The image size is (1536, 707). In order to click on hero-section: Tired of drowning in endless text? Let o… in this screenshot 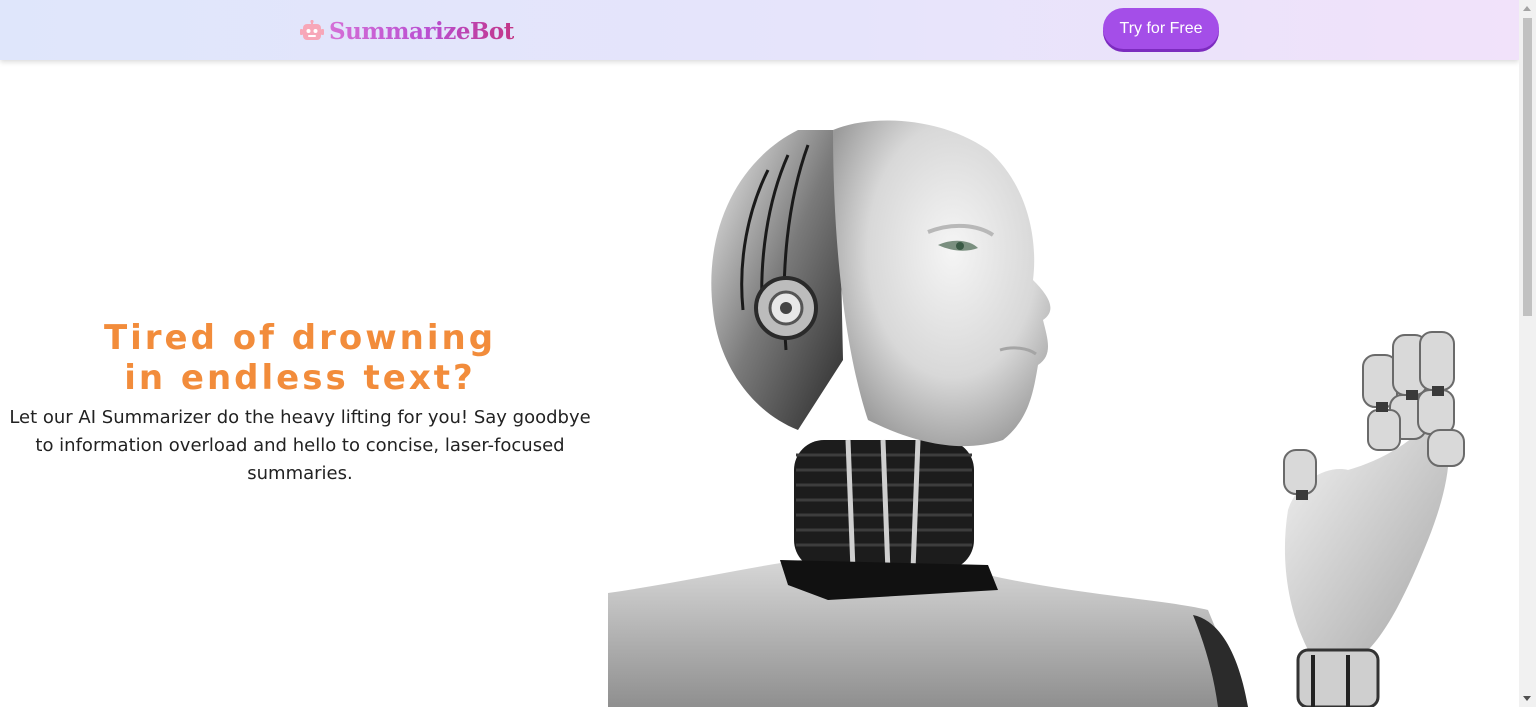, I will do `click(300, 403)`.